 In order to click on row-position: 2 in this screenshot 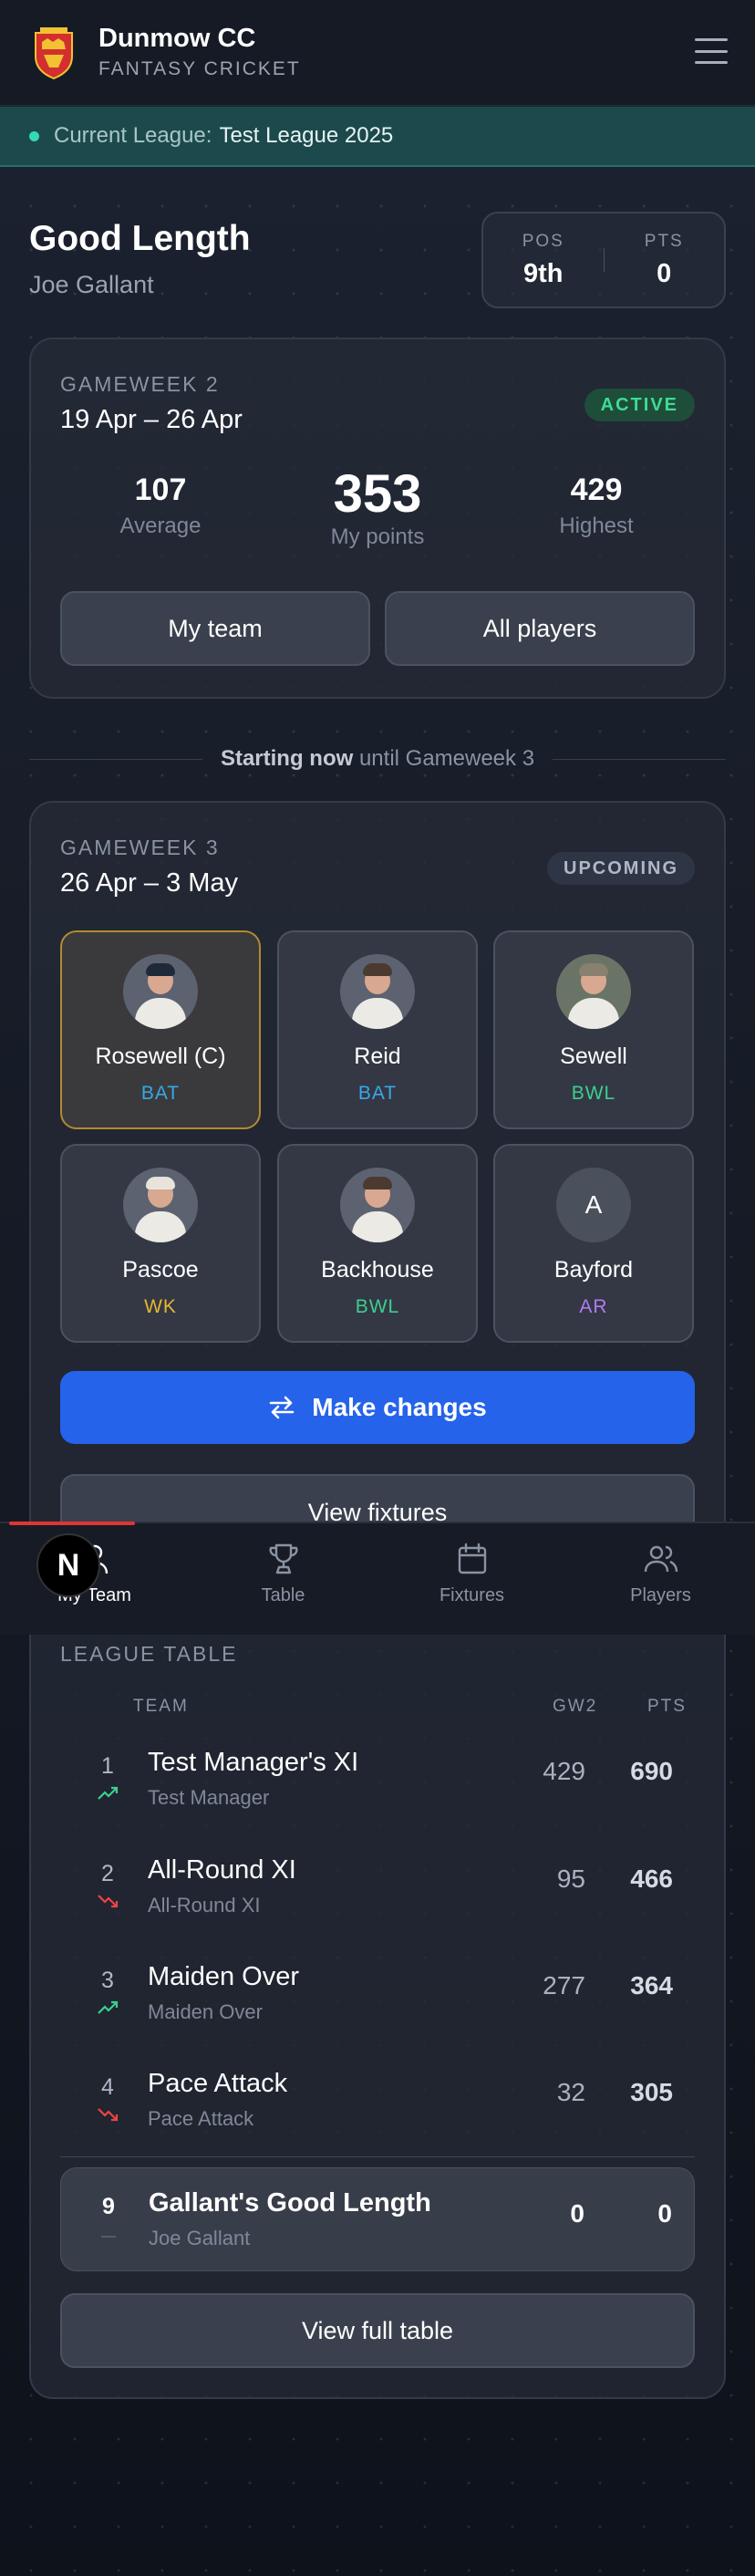, I will do `click(107, 1873)`.